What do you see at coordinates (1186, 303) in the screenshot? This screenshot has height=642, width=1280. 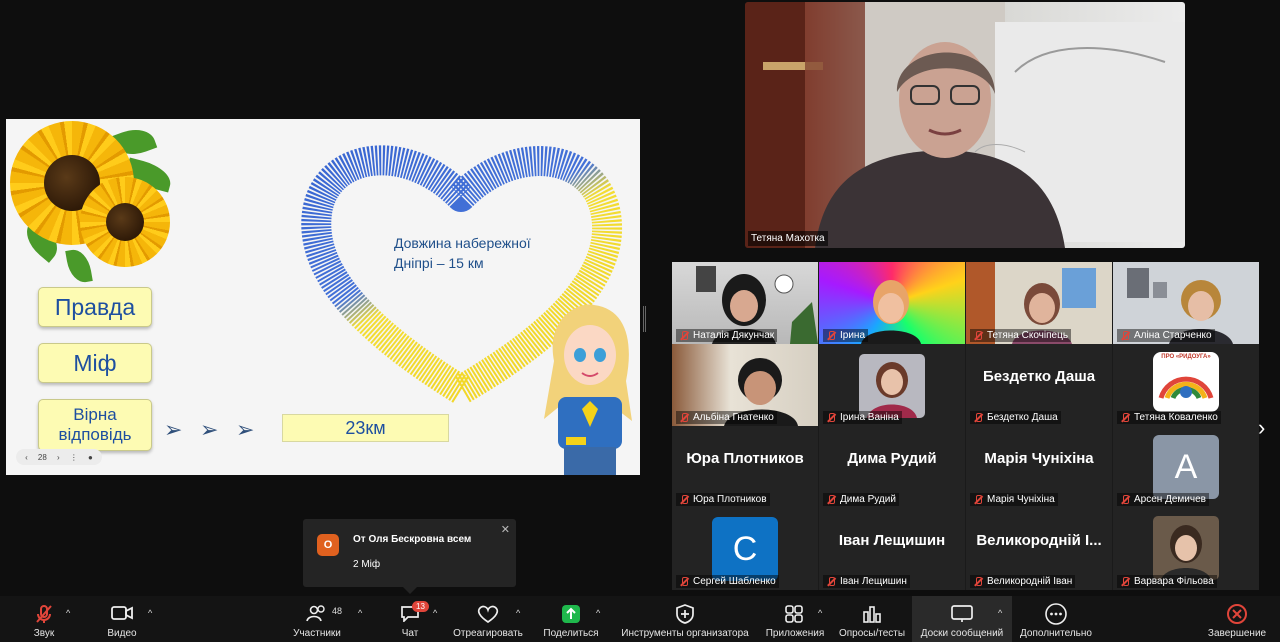 I see `participant-tile: Аліна Старченко` at bounding box center [1186, 303].